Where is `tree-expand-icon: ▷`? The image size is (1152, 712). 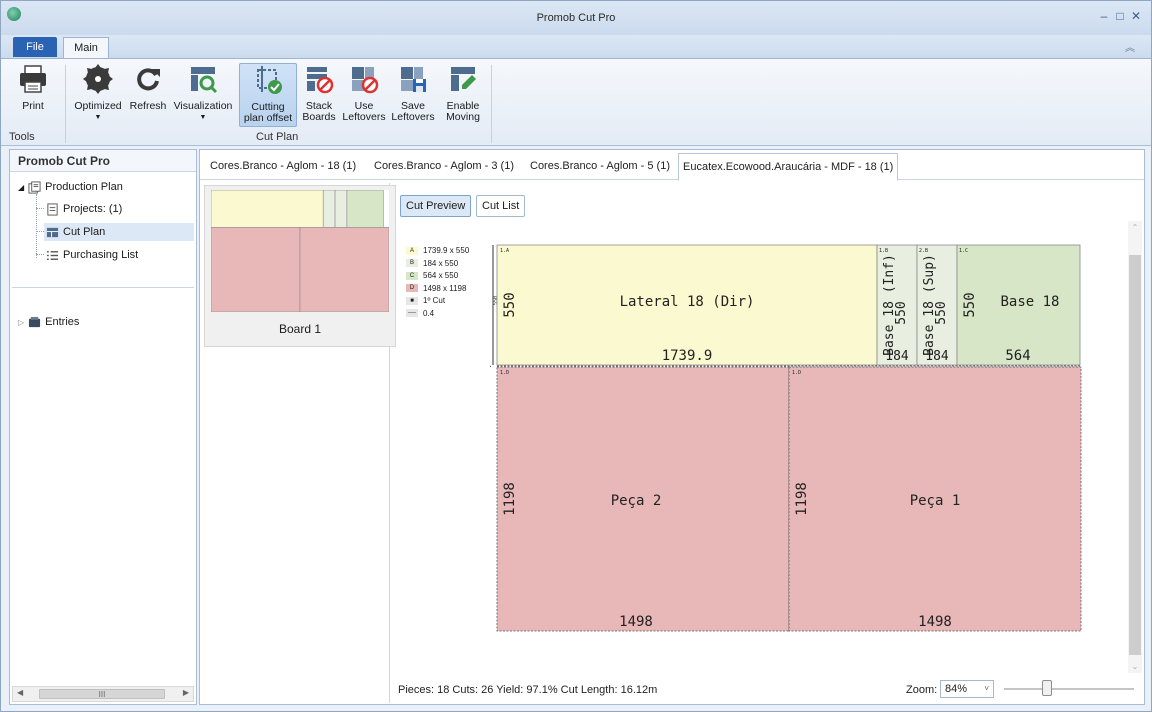
tree-expand-icon: ▷ is located at coordinates (21, 322).